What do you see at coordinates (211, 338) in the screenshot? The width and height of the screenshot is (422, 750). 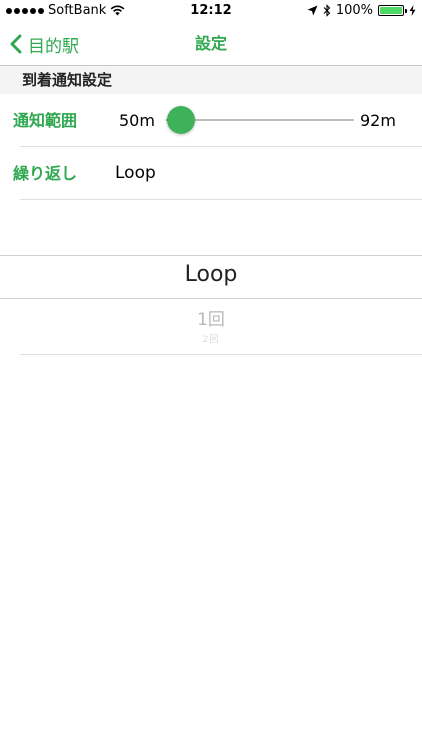 I see `picker-option: 2回` at bounding box center [211, 338].